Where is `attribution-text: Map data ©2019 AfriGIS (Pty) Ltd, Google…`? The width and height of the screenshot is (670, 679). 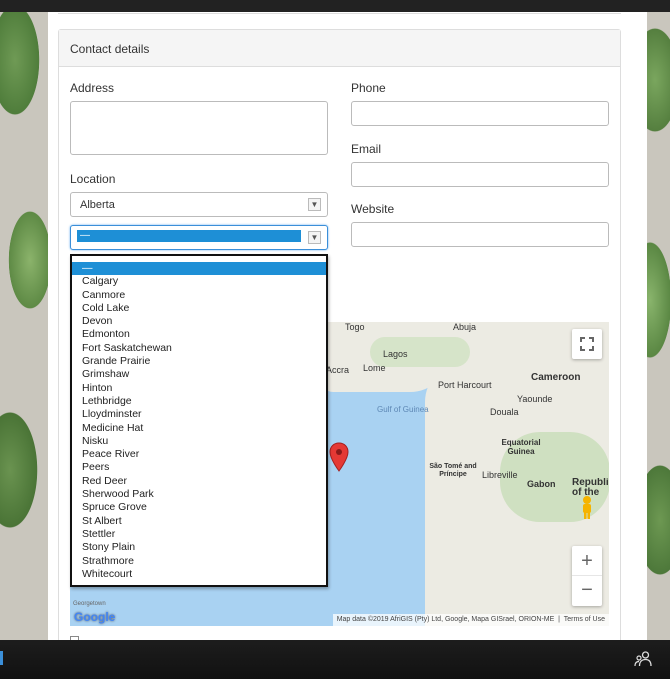
attribution-text: Map data ©2019 AfriGIS (Pty) Ltd, Google… is located at coordinates (445, 619).